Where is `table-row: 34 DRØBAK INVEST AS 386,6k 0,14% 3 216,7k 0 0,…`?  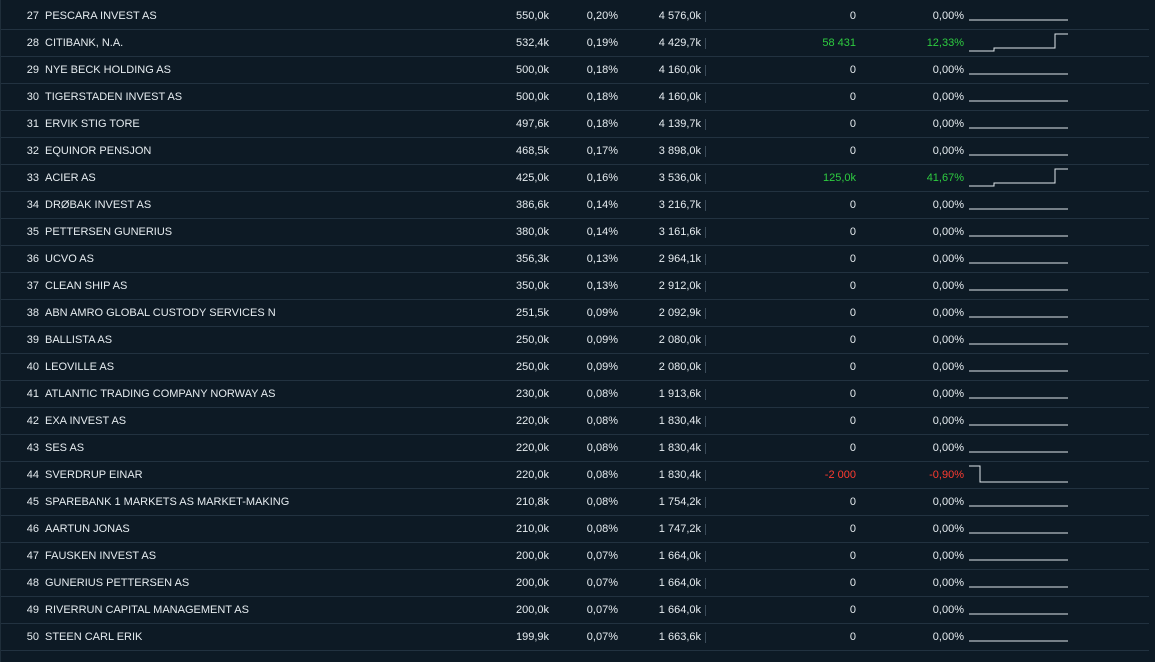 table-row: 34 DRØBAK INVEST AS 386,6k 0,14% 3 216,7k 0 0,… is located at coordinates (575, 205).